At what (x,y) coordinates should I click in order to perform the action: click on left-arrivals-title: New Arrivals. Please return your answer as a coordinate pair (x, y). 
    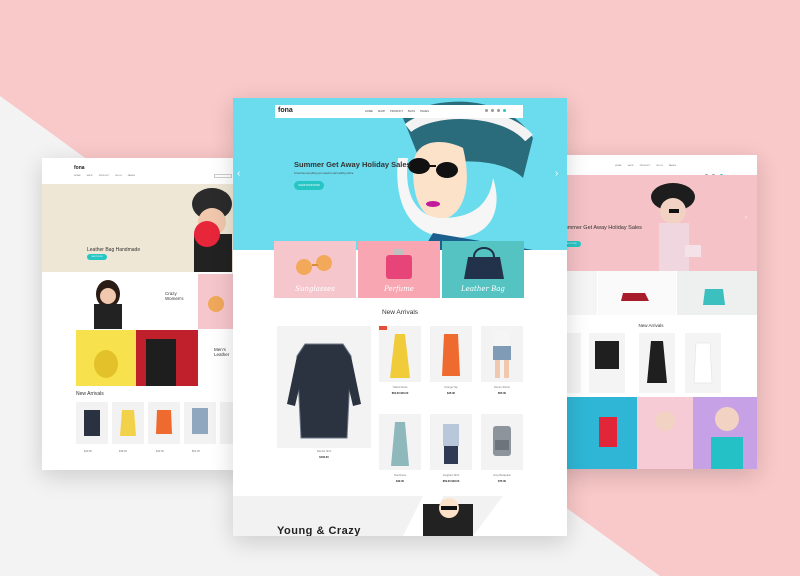
    Looking at the image, I should click on (90, 394).